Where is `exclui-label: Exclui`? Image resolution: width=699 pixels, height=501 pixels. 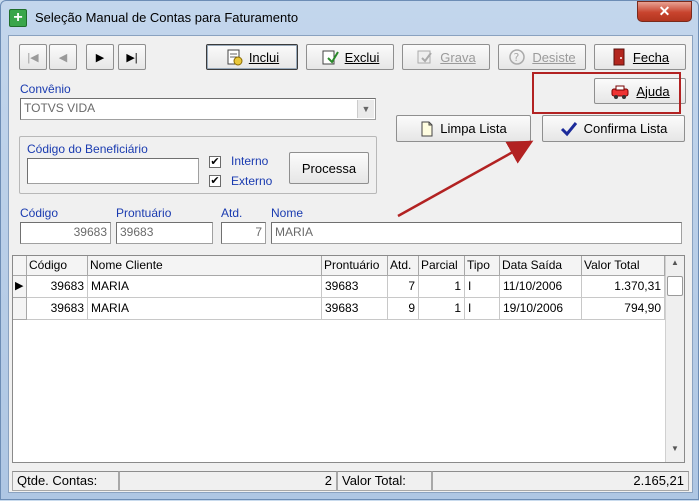
exclui-label: Exclui is located at coordinates (362, 57).